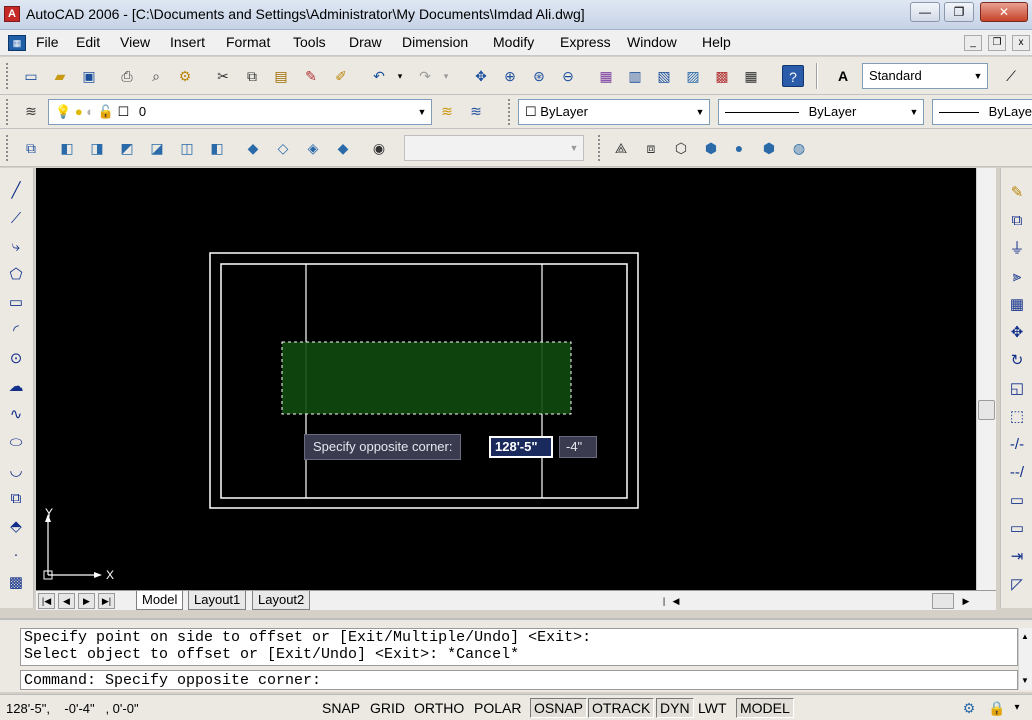 This screenshot has width=1032, height=720. I want to click on undo-icon: ↶, so click(379, 76).